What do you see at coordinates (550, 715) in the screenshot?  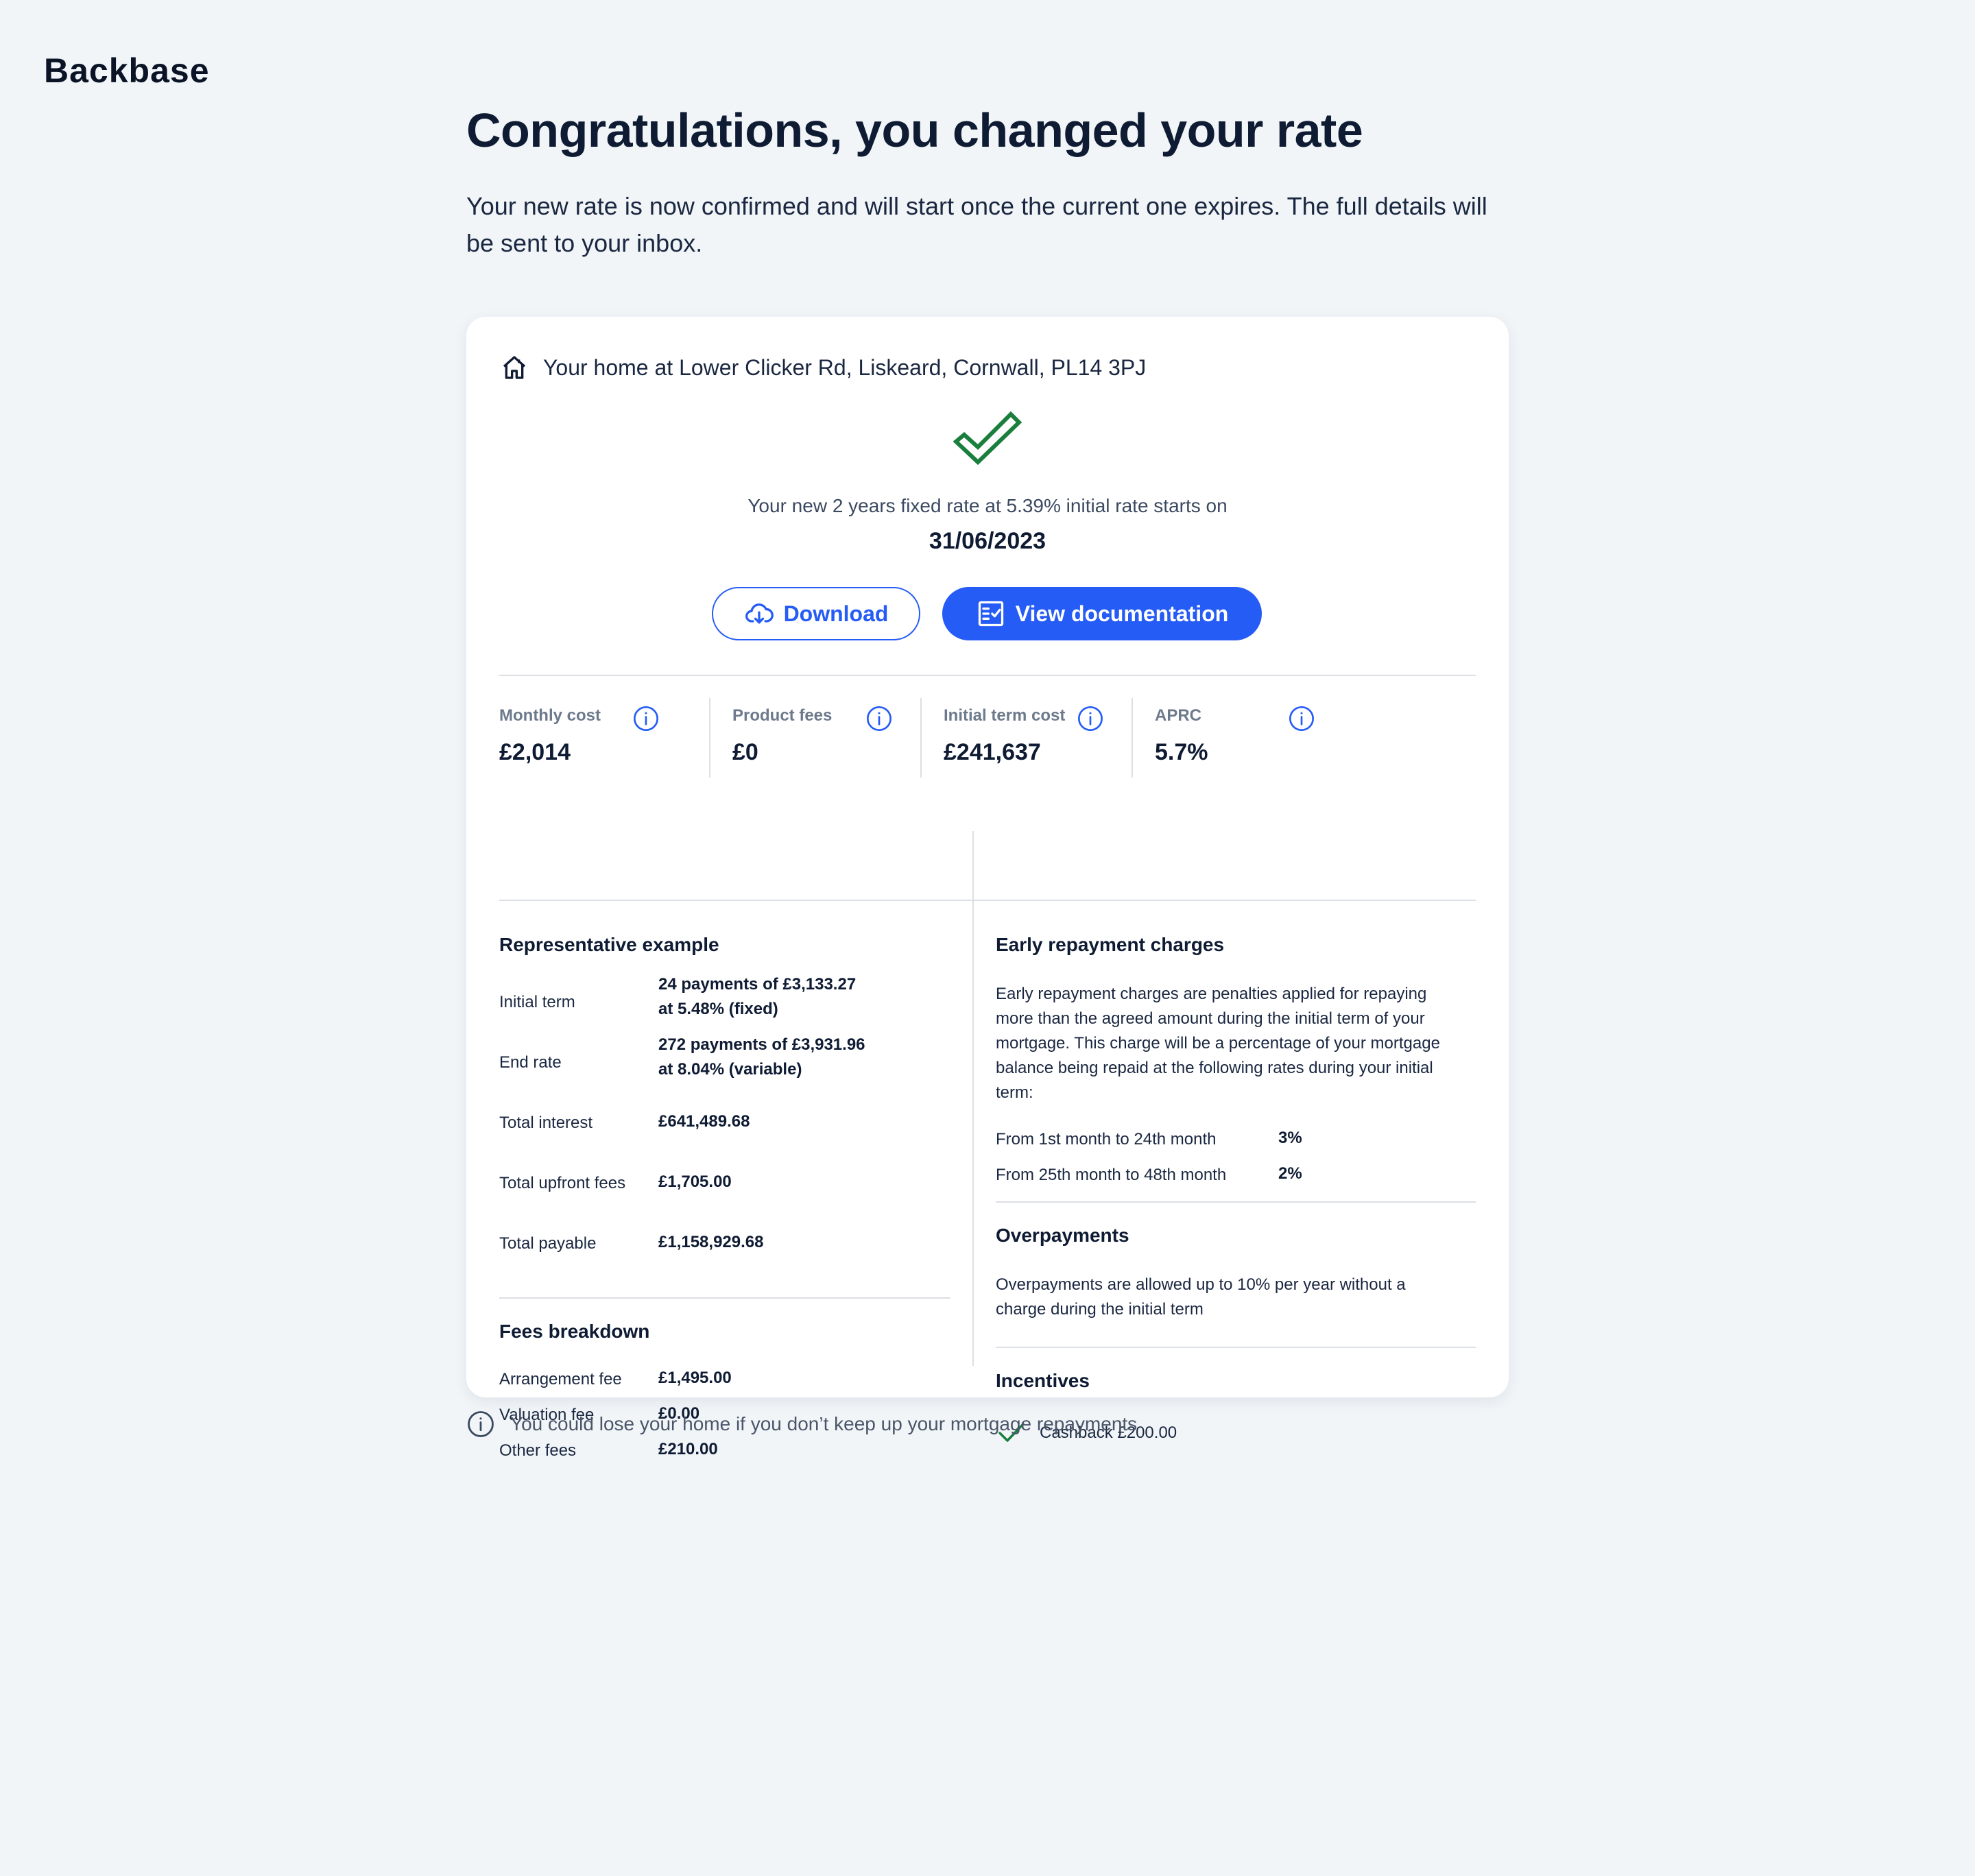 I see `stat-label: Monthly cost` at bounding box center [550, 715].